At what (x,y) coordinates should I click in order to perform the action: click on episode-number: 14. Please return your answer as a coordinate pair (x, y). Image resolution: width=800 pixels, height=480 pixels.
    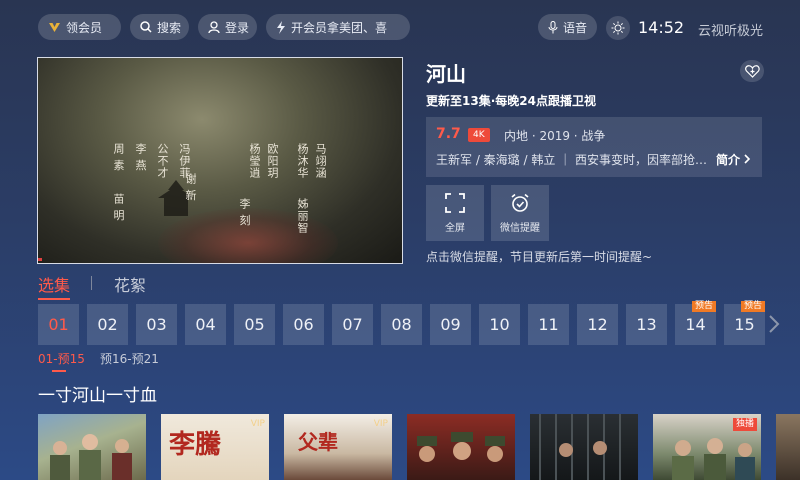
    Looking at the image, I should click on (695, 324).